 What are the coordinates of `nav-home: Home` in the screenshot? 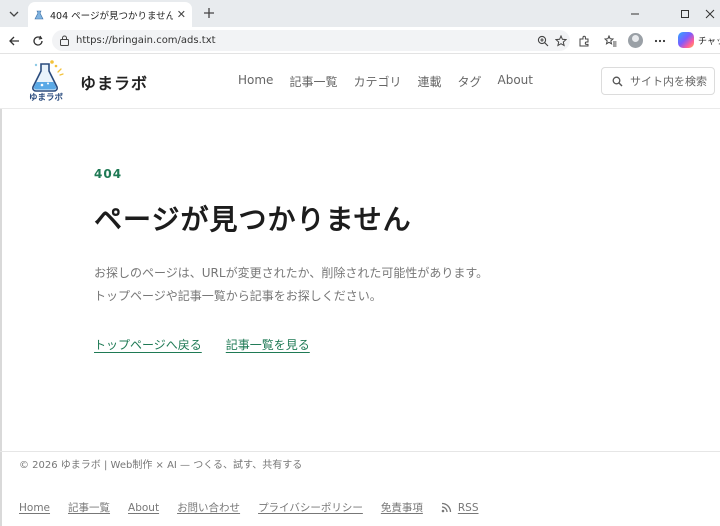 It's located at (255, 81).